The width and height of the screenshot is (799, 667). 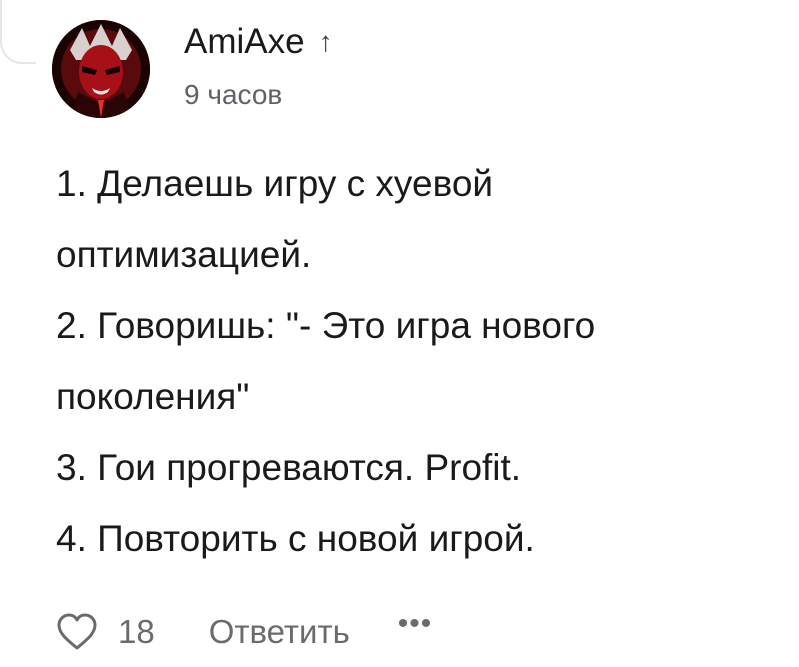 What do you see at coordinates (326, 325) in the screenshot?
I see `comment-line: 2. Говоришь: "- Это игра нового` at bounding box center [326, 325].